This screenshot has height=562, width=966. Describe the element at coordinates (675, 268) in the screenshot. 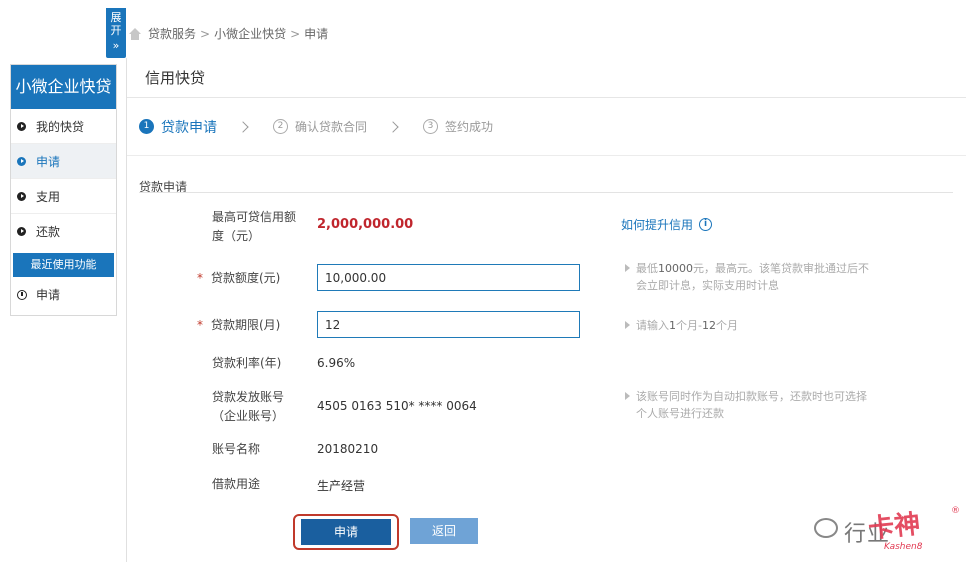

I see `hint-min-value: 10000` at that location.